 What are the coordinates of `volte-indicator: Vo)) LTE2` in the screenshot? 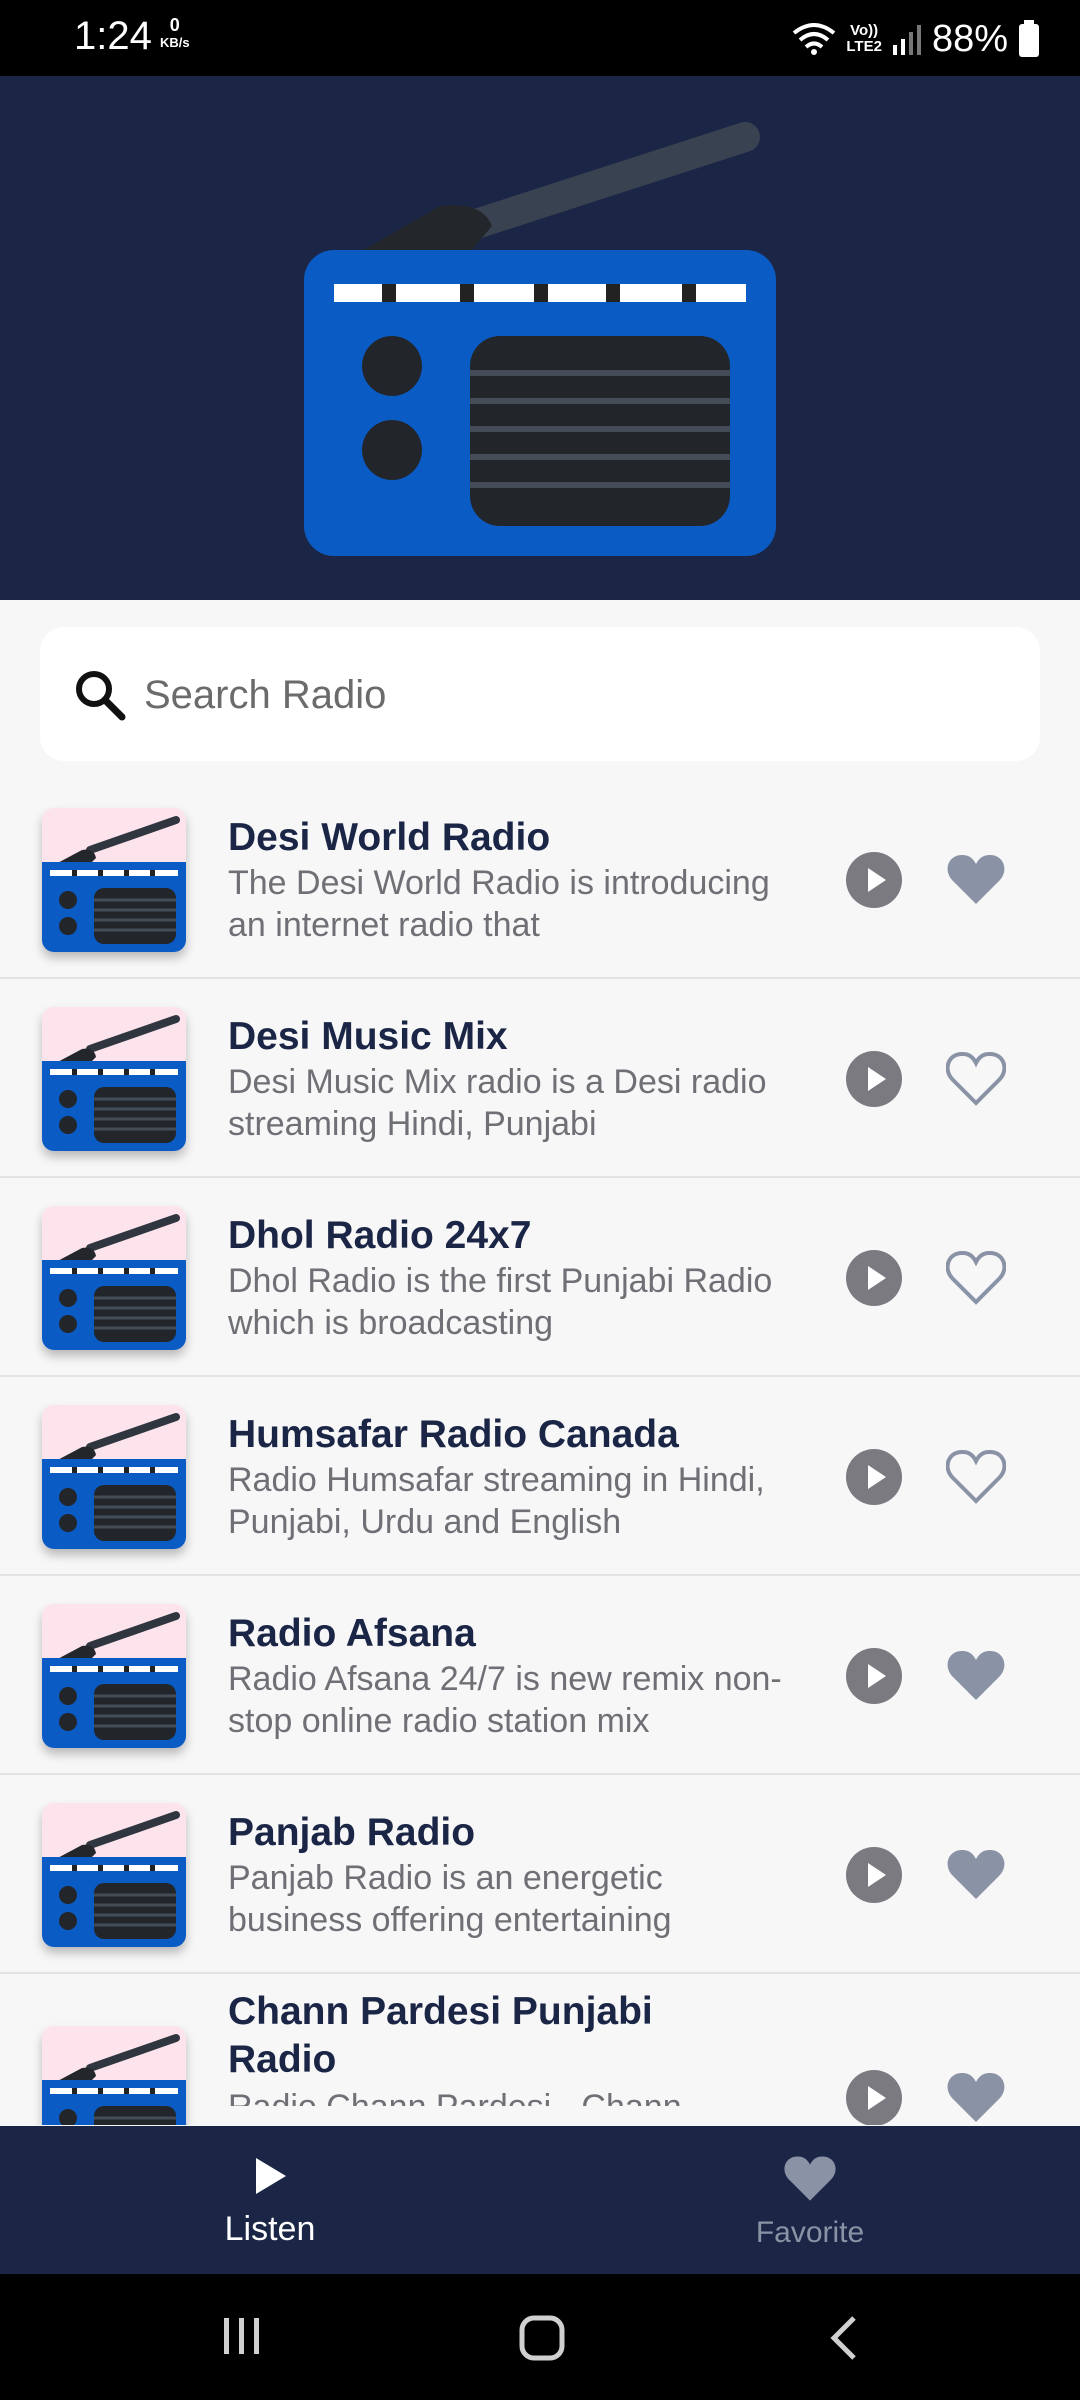 It's located at (864, 39).